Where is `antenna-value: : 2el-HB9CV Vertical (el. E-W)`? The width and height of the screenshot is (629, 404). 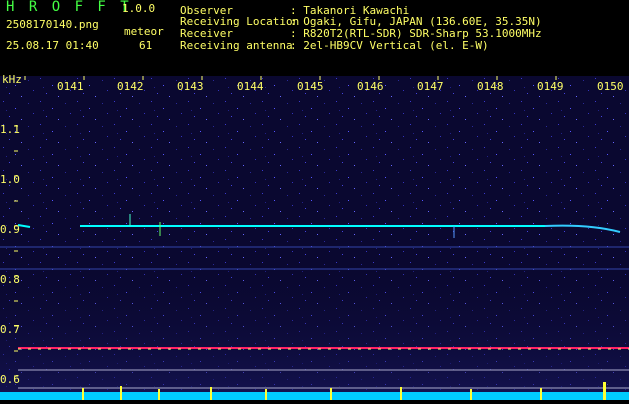 antenna-value: : 2el-HB9CV Vertical (el. E-W) is located at coordinates (389, 45).